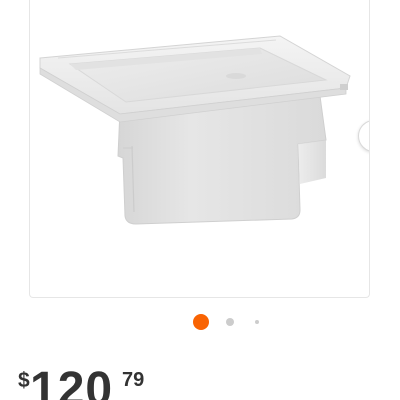  Describe the element at coordinates (369, 136) in the screenshot. I see `chevron-right-icon` at that location.